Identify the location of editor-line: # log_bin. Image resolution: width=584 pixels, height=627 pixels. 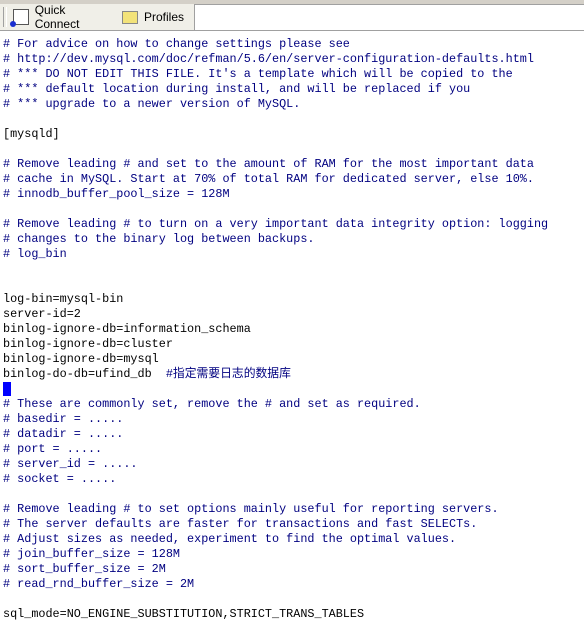
(275, 254).